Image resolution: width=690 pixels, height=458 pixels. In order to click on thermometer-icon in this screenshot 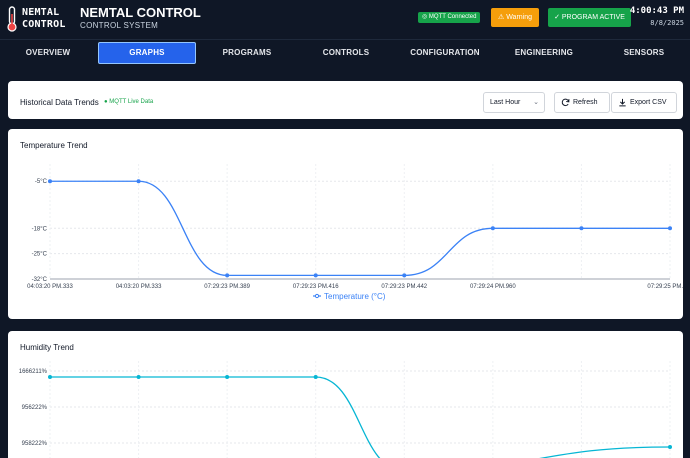, I will do `click(12, 19)`.